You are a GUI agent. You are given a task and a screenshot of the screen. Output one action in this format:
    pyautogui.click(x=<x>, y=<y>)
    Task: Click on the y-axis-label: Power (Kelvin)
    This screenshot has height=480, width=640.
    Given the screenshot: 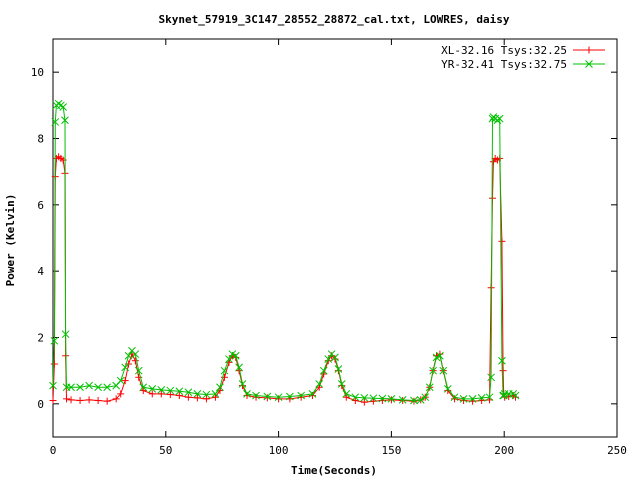 What is the action you would take?
    pyautogui.click(x=10, y=240)
    